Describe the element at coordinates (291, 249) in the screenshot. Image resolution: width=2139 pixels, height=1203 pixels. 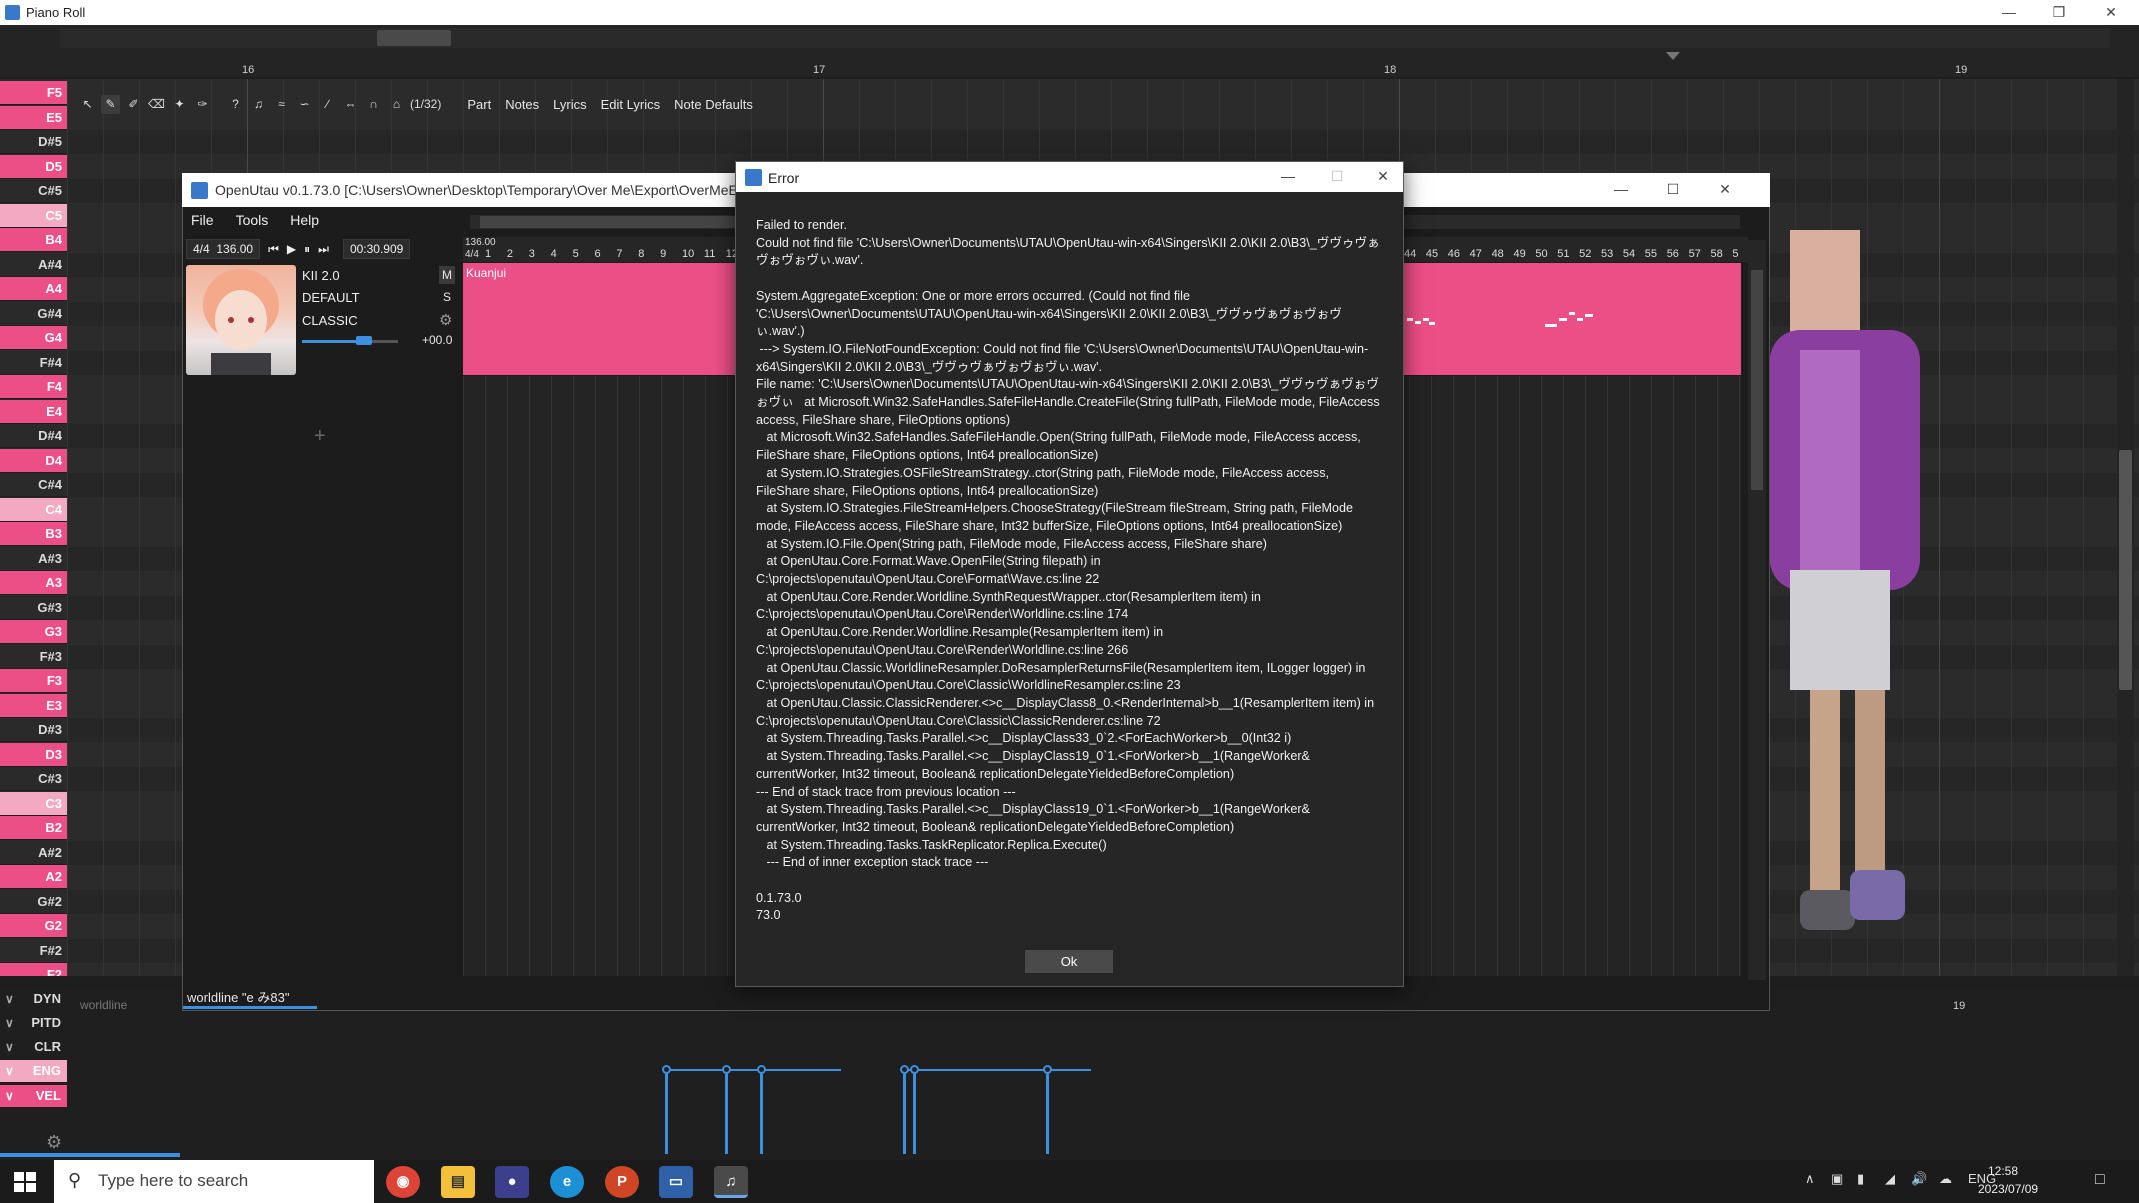
I see `play-icon: ▶` at that location.